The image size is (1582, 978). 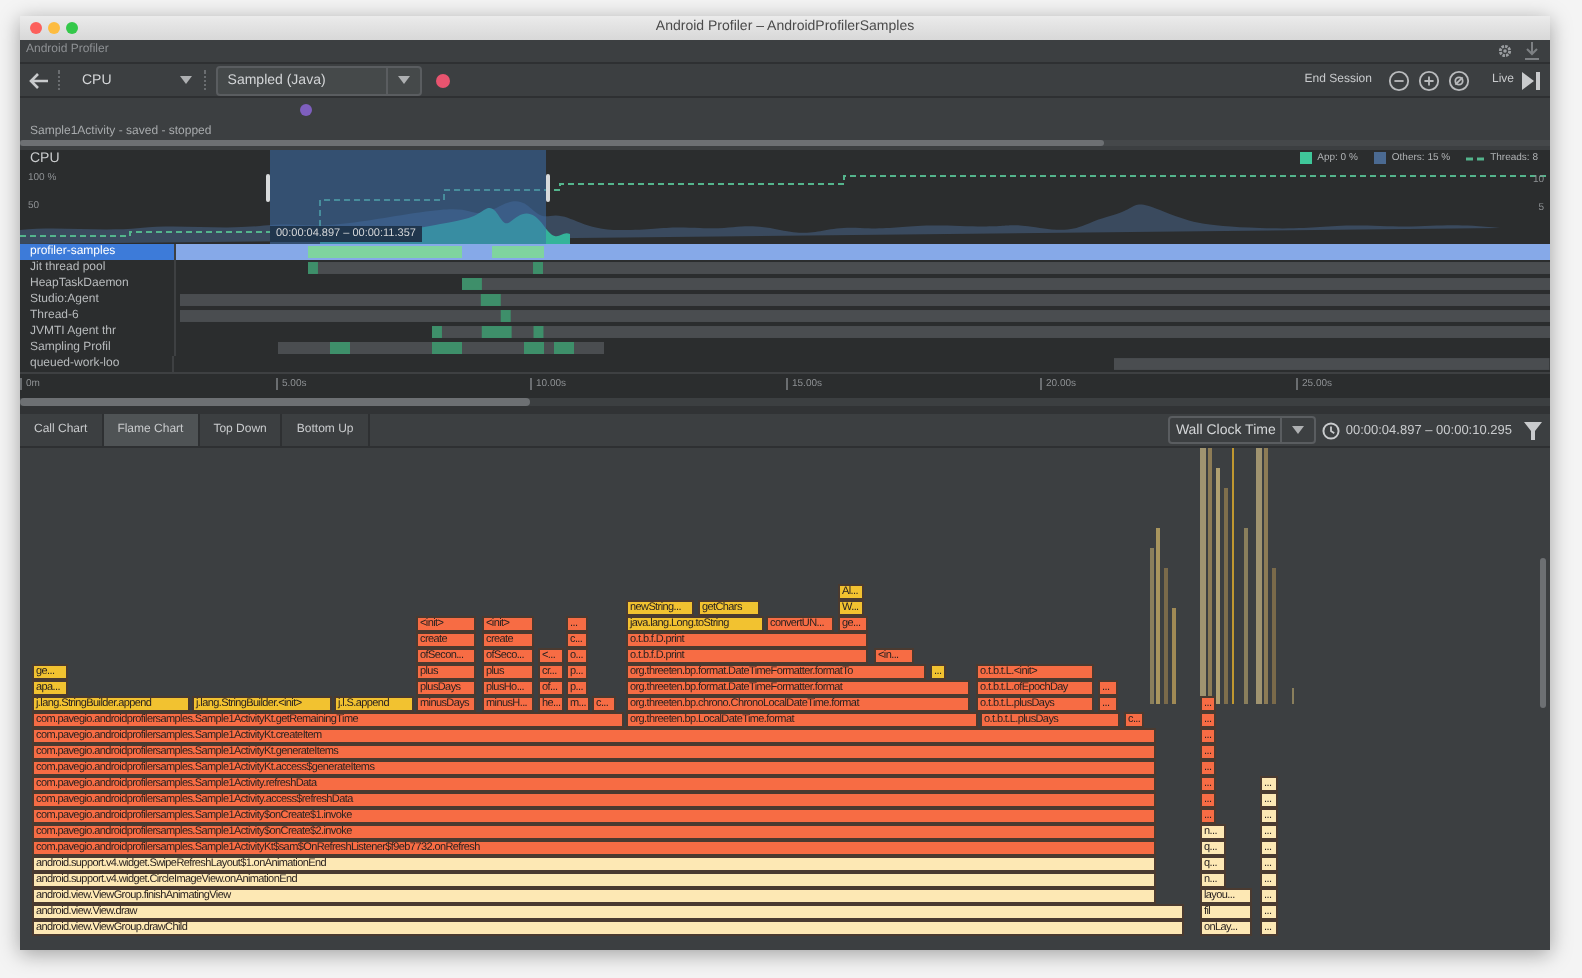 I want to click on event-dot, so click(x=306, y=109).